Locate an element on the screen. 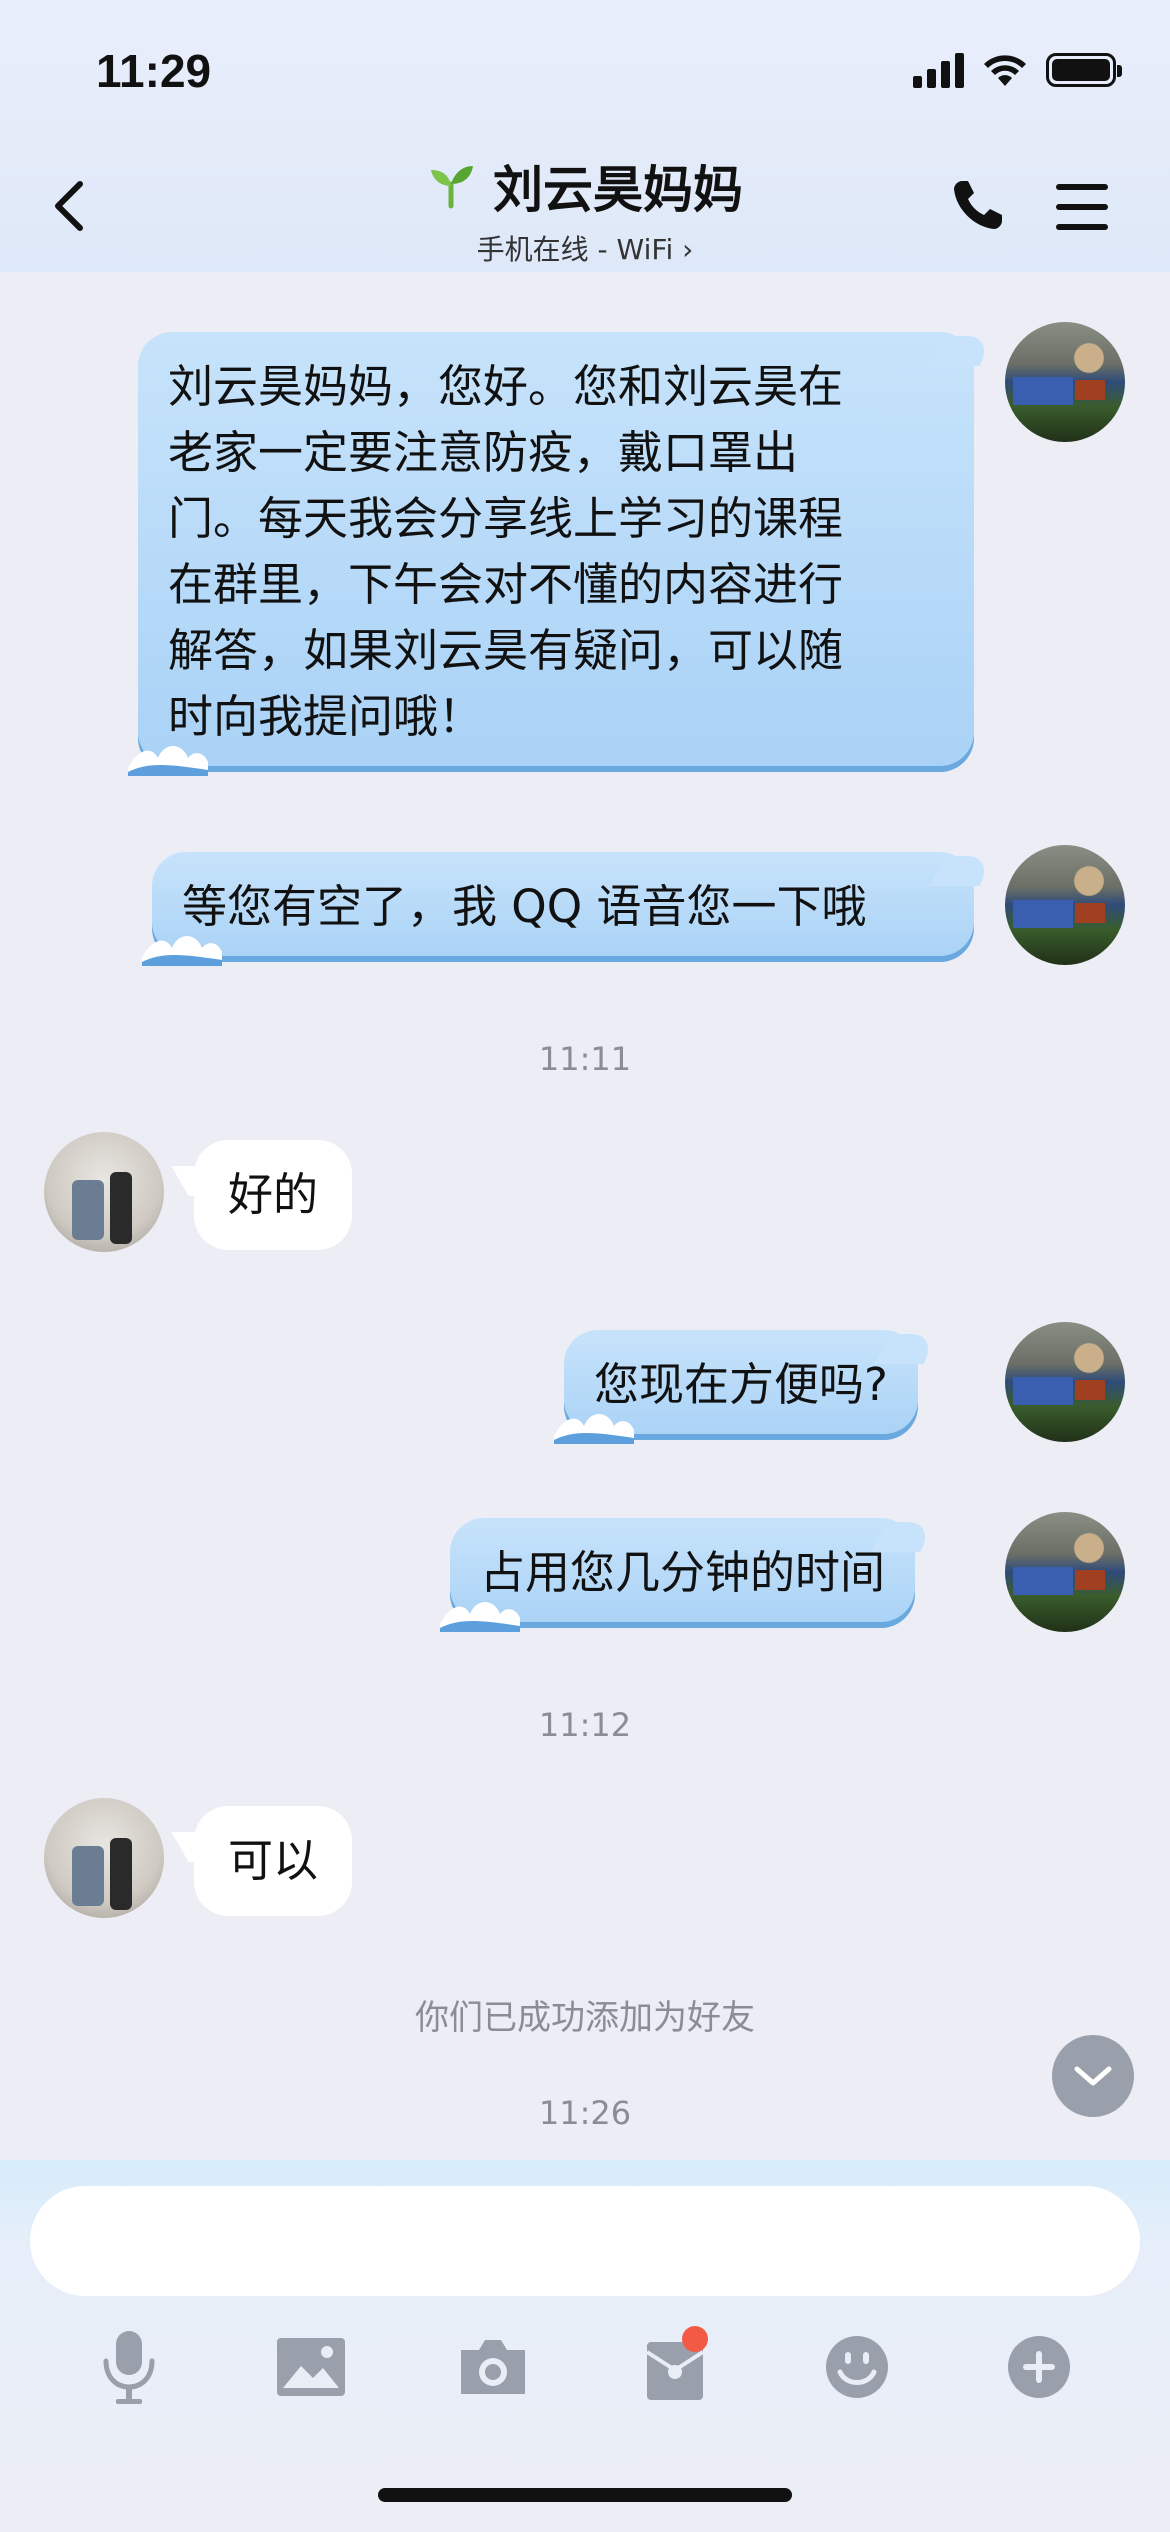  message-bubble-sent: 您现在方便吗? is located at coordinates (747, 1387).